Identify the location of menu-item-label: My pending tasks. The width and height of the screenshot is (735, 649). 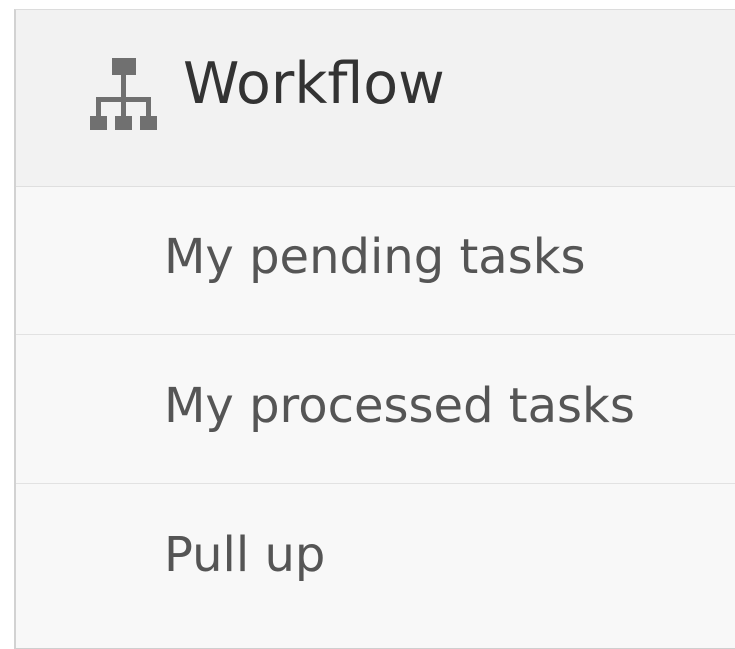
(375, 257).